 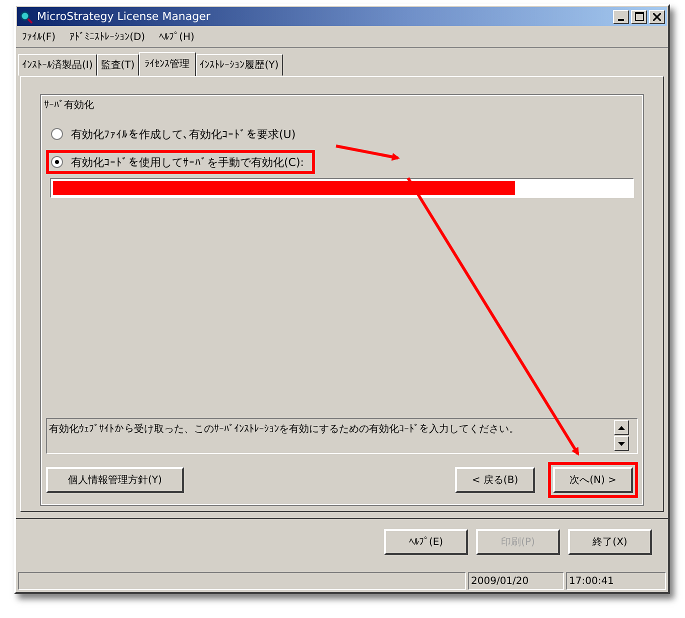 I want to click on window-title: MicroStrategy License Manager, so click(x=124, y=16).